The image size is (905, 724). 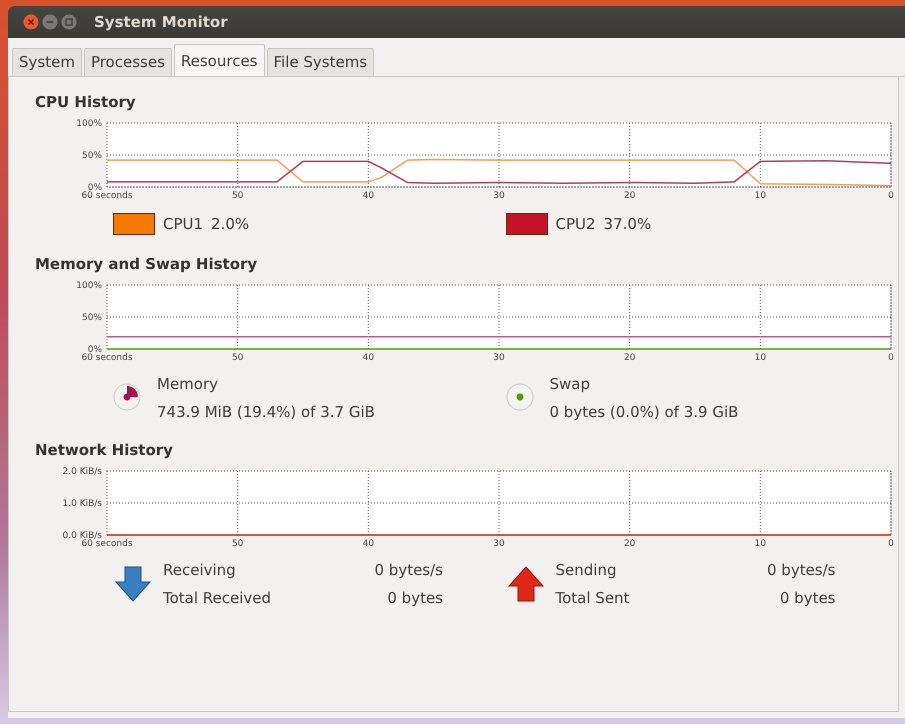 What do you see at coordinates (128, 398) in the screenshot?
I see `pie-chart-icon` at bounding box center [128, 398].